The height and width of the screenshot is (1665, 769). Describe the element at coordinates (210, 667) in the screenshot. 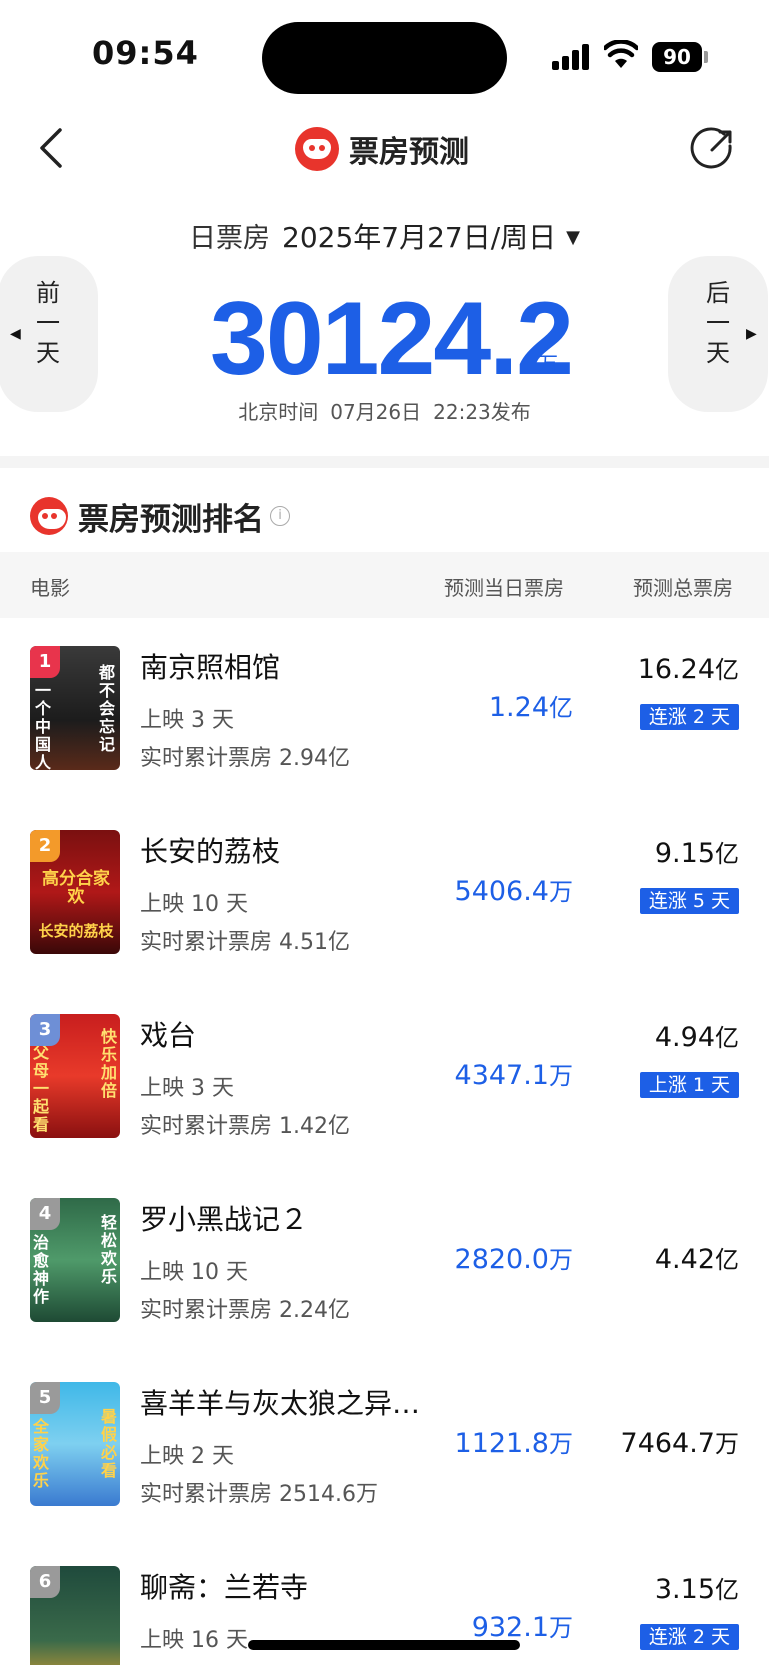

I see `movie-title: 南京照相馆` at that location.